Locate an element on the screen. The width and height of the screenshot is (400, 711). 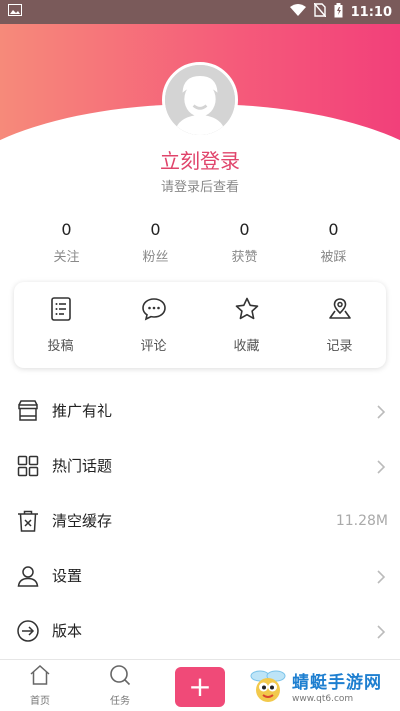
action-label: 记录 is located at coordinates (339, 346).